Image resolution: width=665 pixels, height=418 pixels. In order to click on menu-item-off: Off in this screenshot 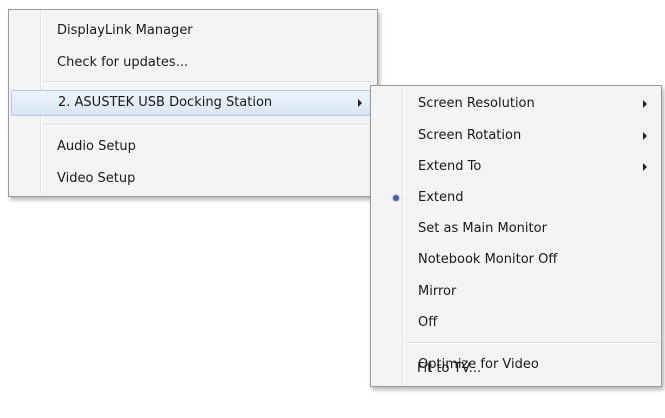, I will do `click(516, 323)`.